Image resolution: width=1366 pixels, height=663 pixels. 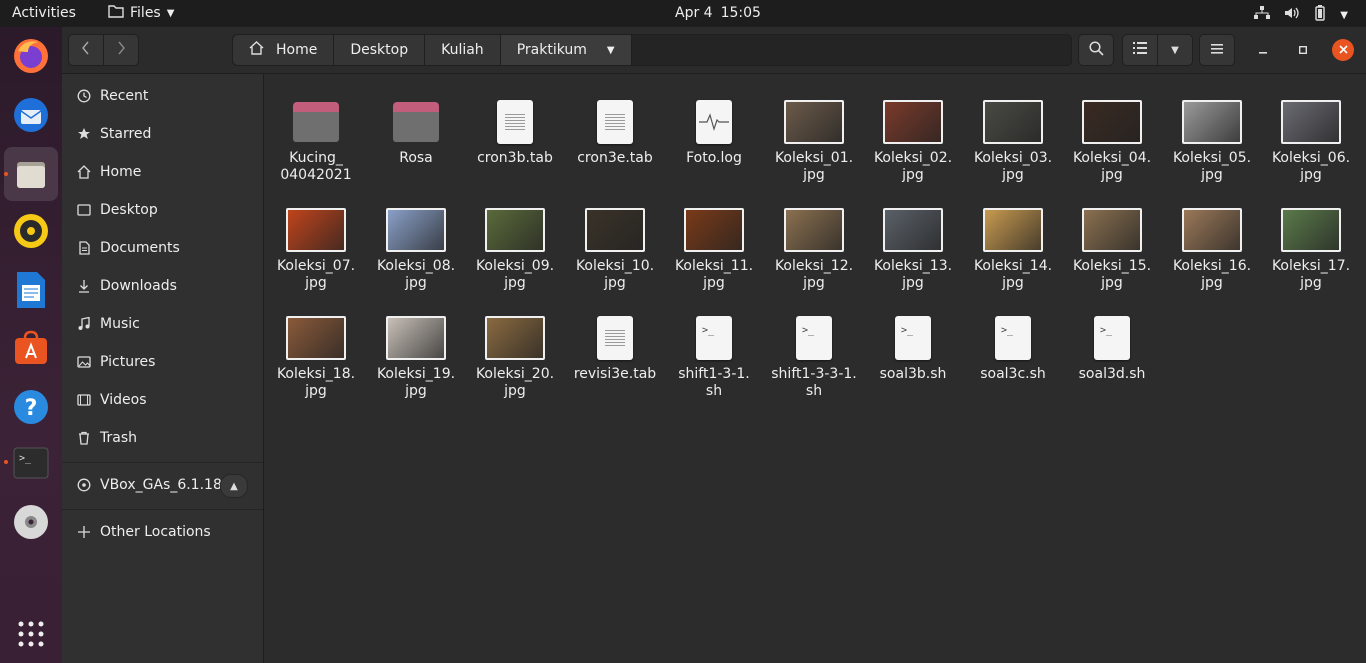 What do you see at coordinates (31, 231) in the screenshot?
I see `rhythmbox-icon` at bounding box center [31, 231].